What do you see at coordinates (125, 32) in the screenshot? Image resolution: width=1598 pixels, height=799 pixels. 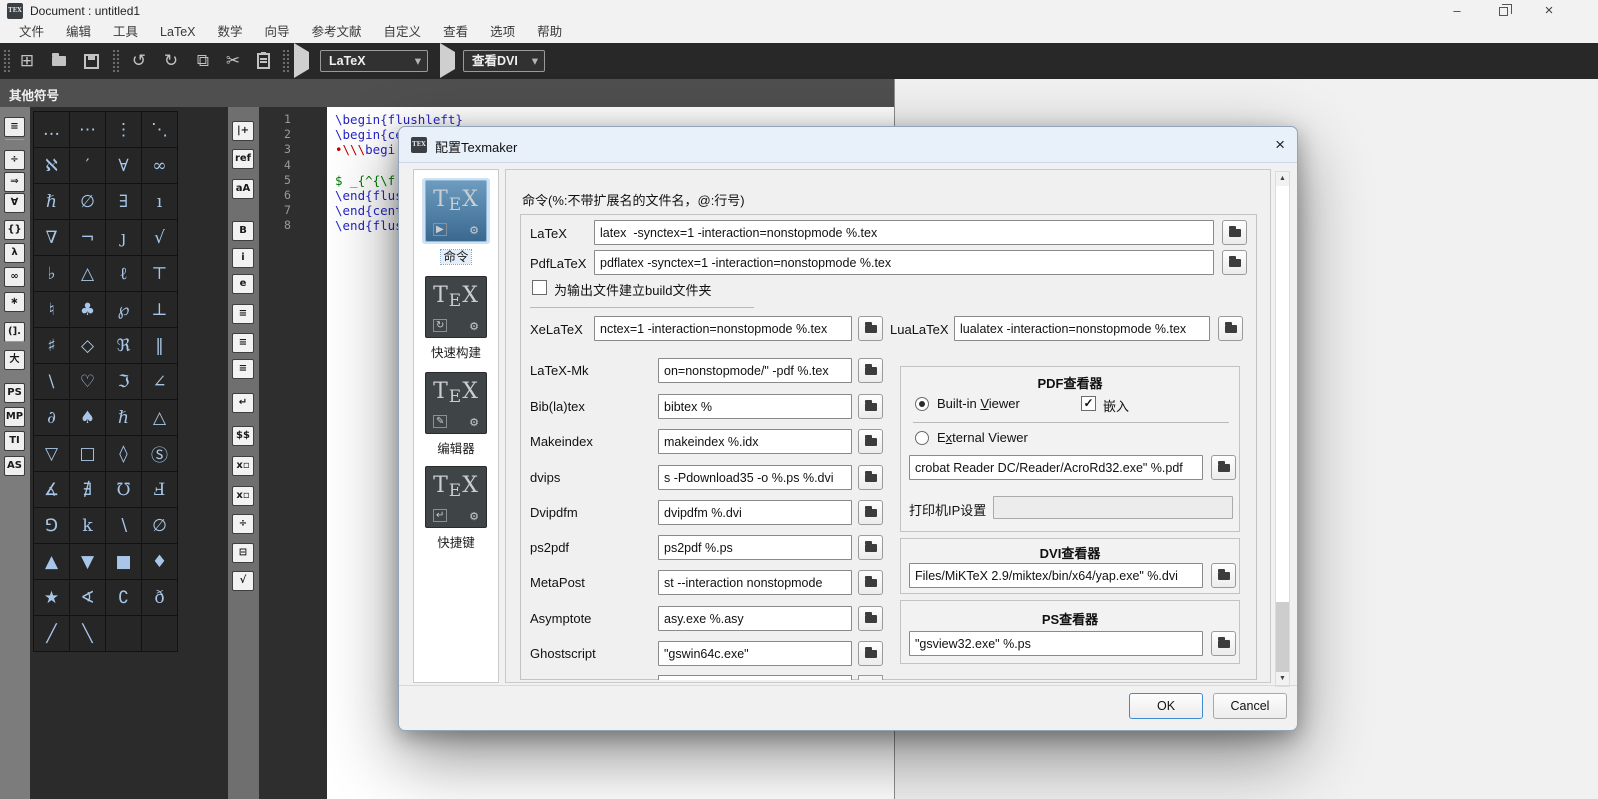 I see `menu-item-tools: 工具` at bounding box center [125, 32].